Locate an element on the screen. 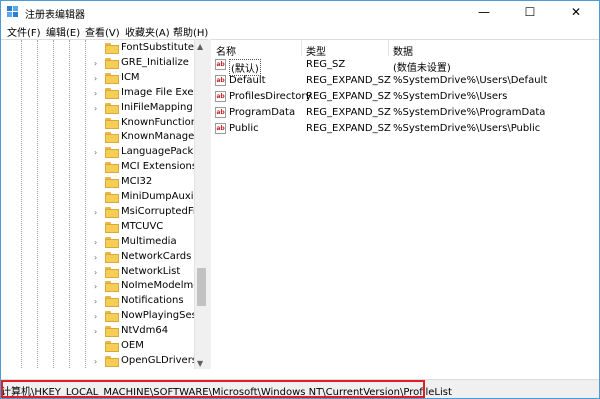 The image size is (600, 399). tree-item: › NetworkCards is located at coordinates (97, 257).